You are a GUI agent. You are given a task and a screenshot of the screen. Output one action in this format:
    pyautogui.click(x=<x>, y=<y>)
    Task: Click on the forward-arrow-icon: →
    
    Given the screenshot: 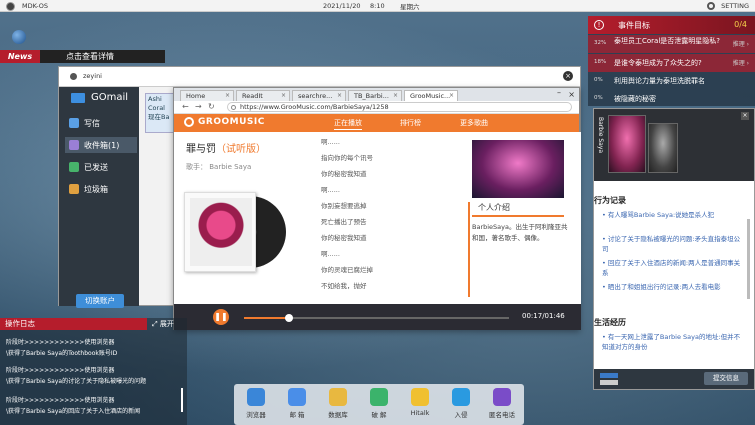 What is the action you would take?
    pyautogui.click(x=198, y=106)
    